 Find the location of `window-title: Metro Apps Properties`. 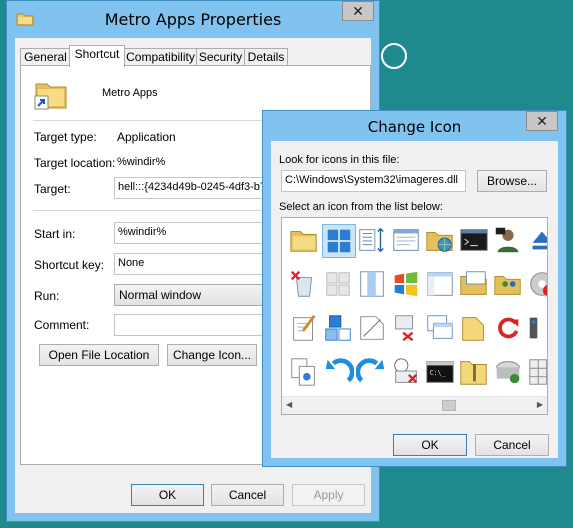

window-title: Metro Apps Properties is located at coordinates (193, 19).